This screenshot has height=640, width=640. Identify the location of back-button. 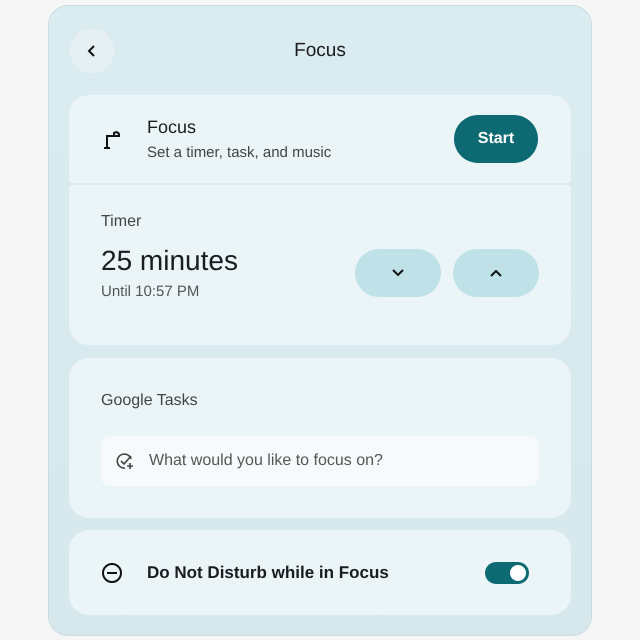
(92, 50).